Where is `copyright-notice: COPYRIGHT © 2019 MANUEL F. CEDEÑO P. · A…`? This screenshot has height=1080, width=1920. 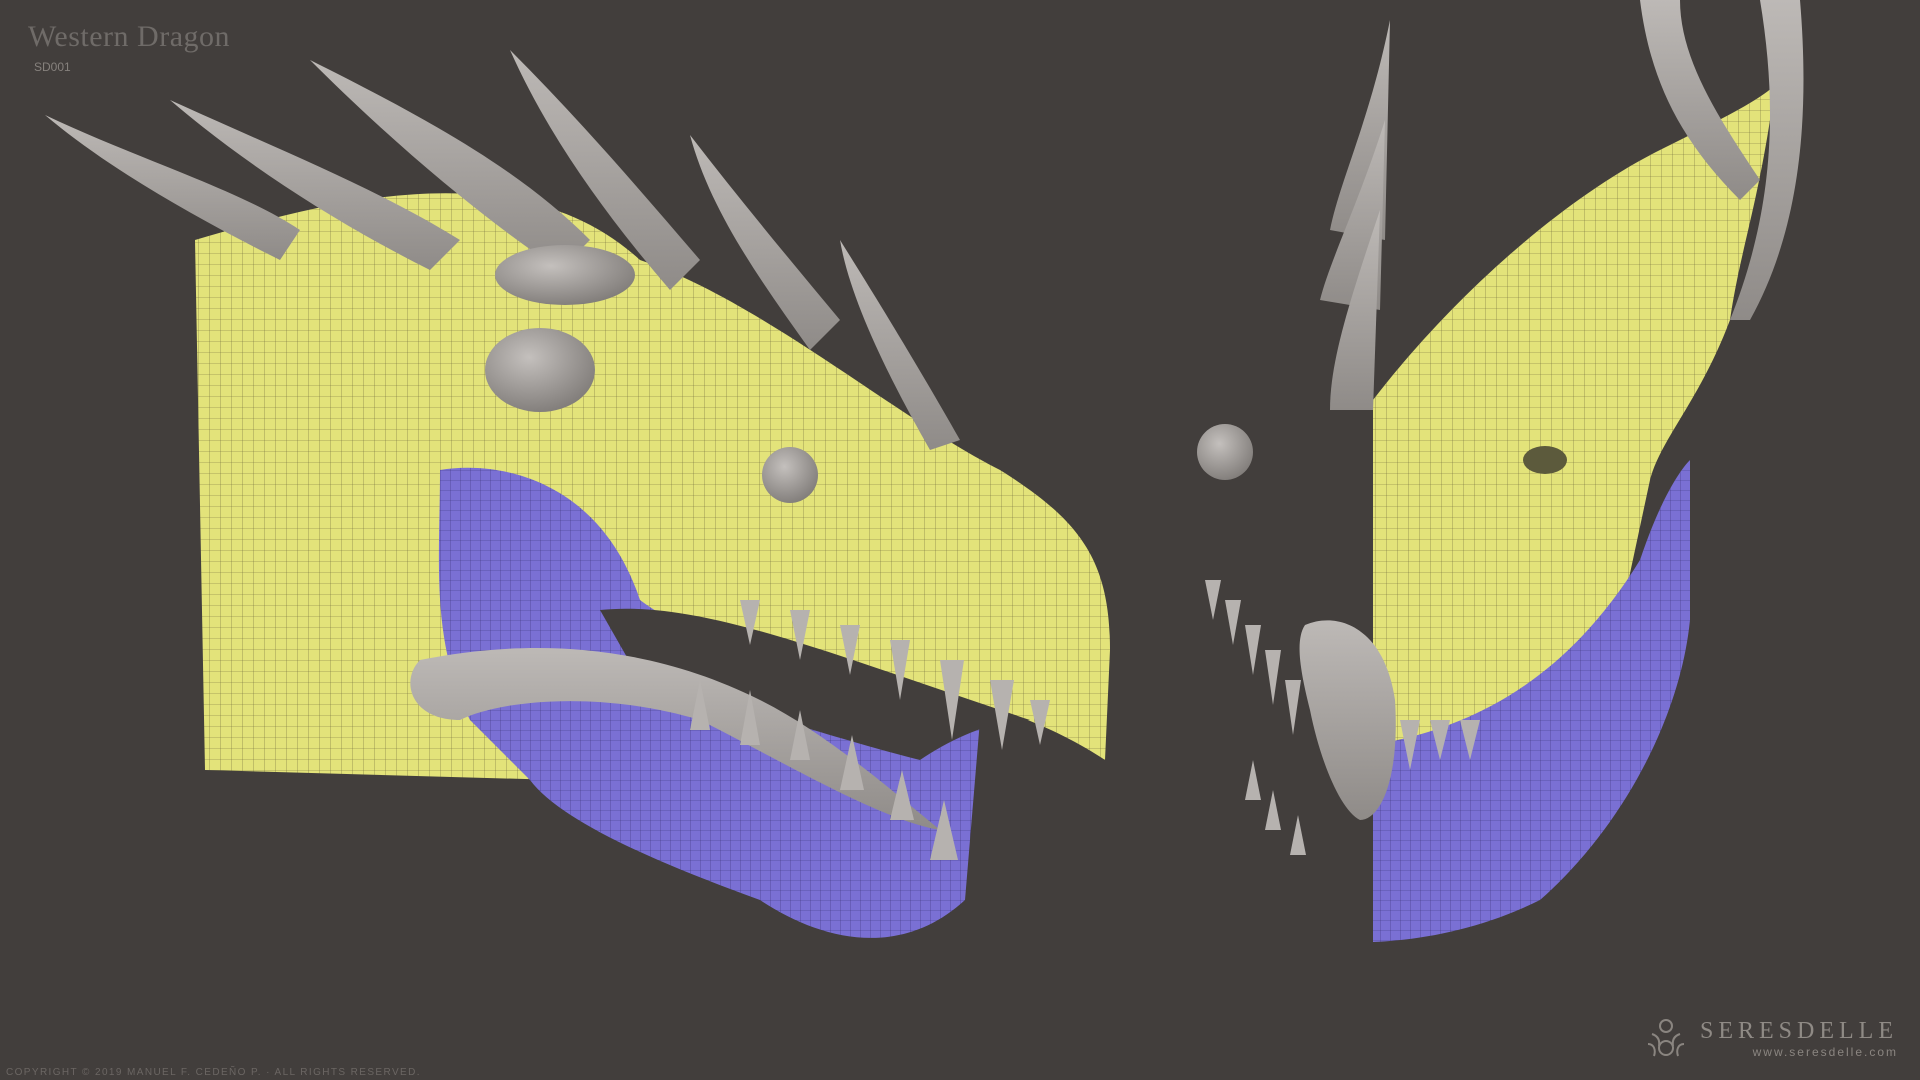 copyright-notice: COPYRIGHT © 2019 MANUEL F. CEDEÑO P. · A… is located at coordinates (213, 1072).